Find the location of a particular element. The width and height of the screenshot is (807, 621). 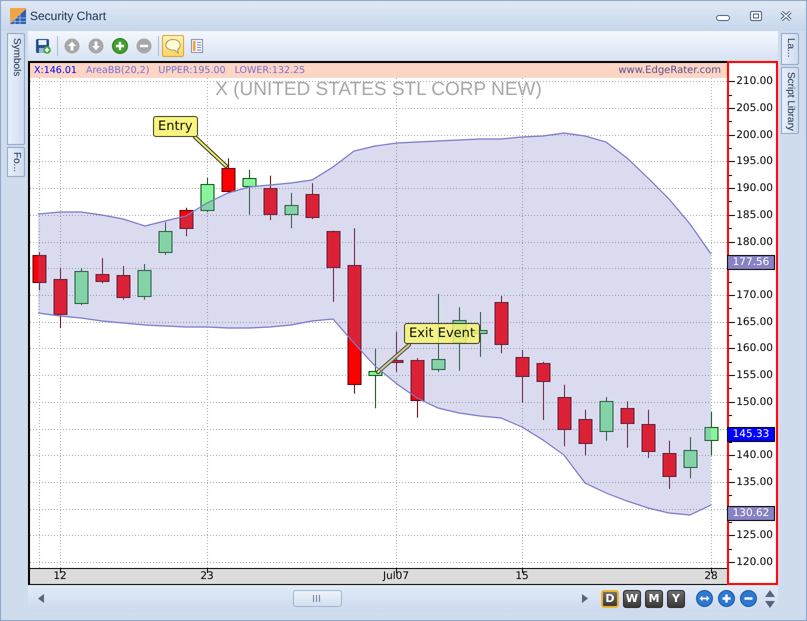

callout-label: Entry is located at coordinates (175, 126).